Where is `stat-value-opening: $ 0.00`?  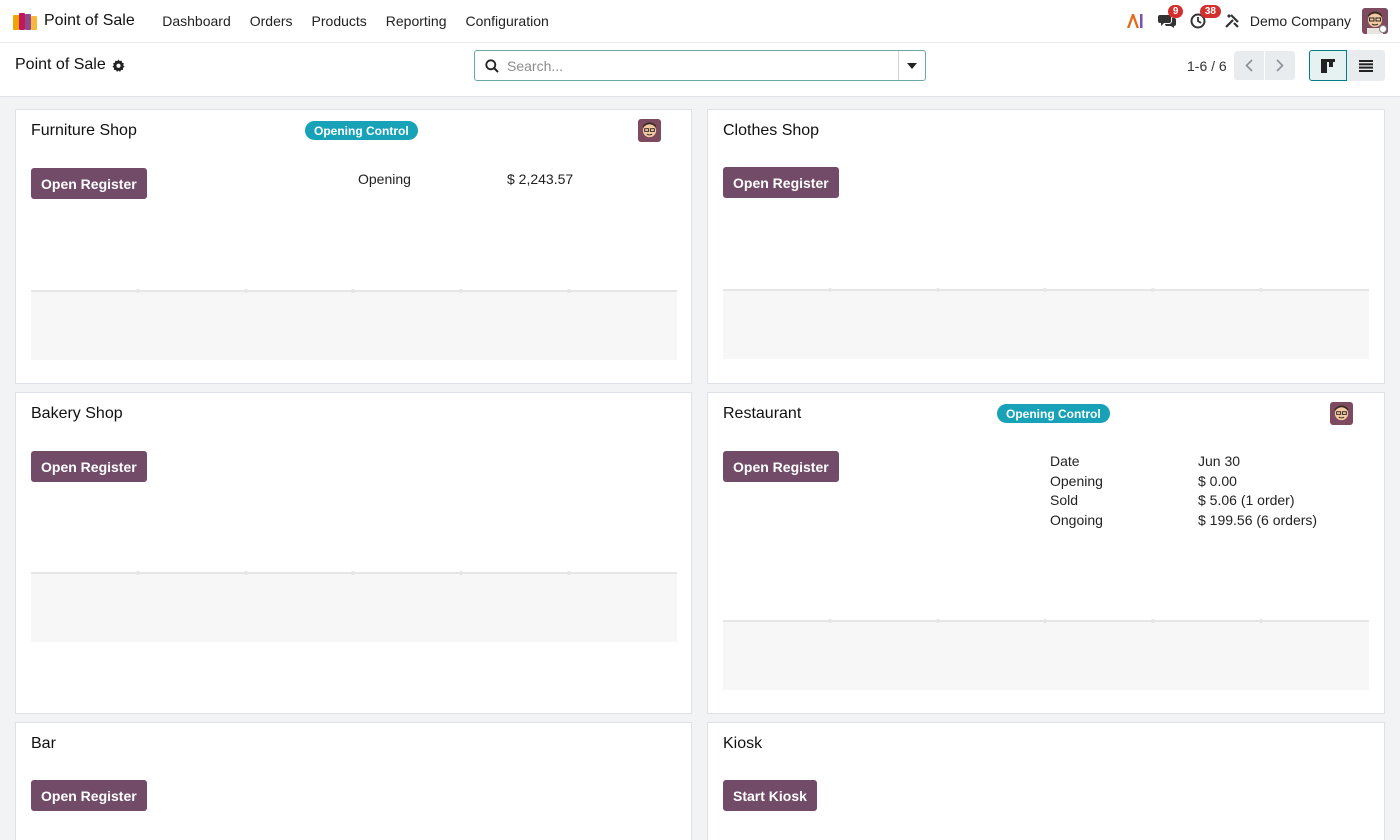
stat-value-opening: $ 0.00 is located at coordinates (1217, 481).